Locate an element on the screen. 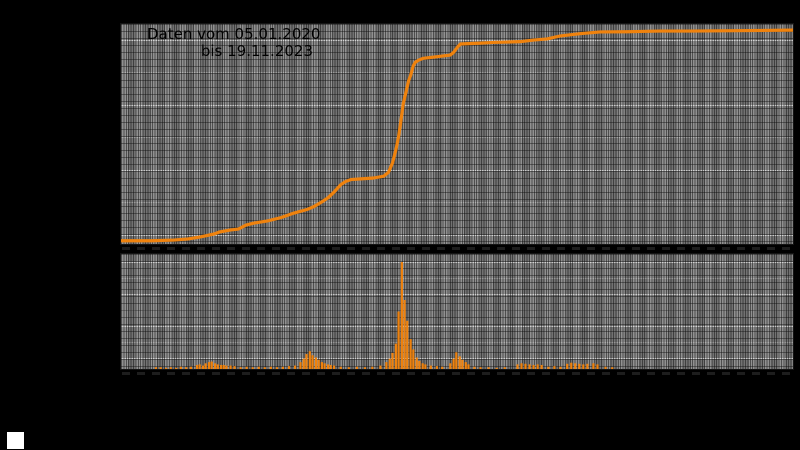  top-plot-xtick-labels is located at coordinates (457, 248).